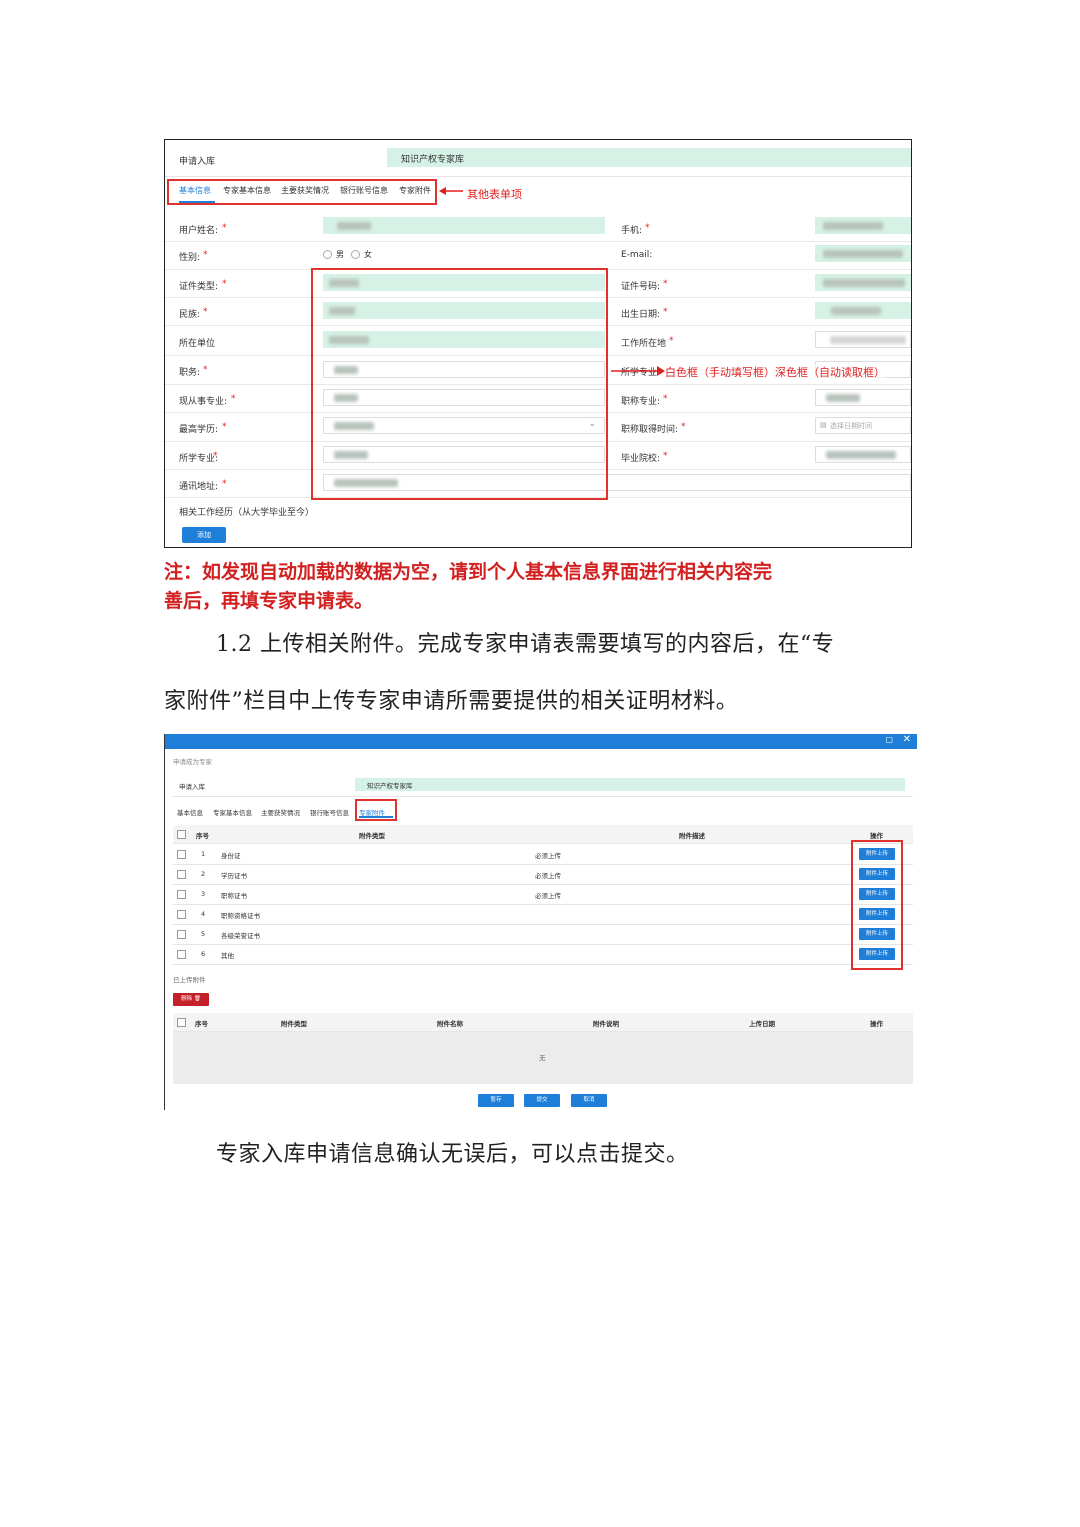  Describe the element at coordinates (203, 894) in the screenshot. I see `row-number: 3` at that location.